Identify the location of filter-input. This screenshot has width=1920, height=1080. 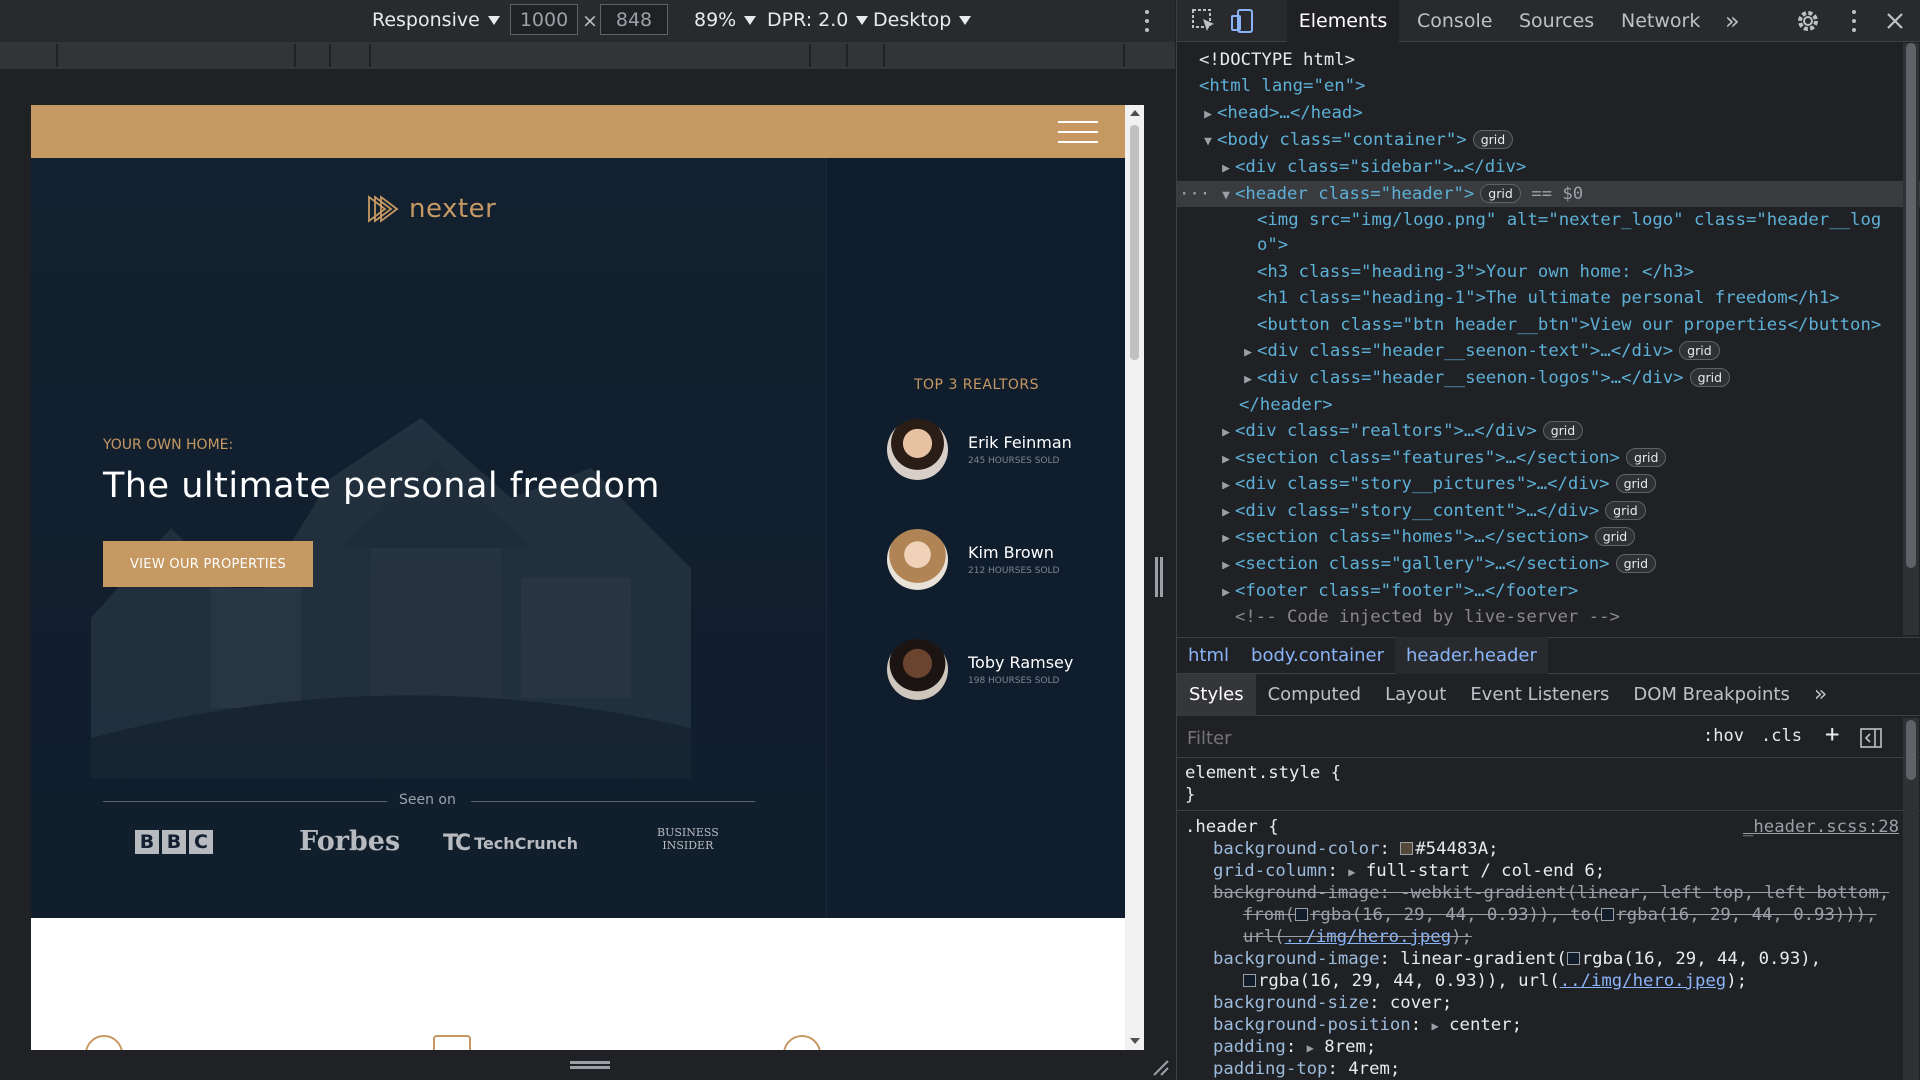
(1437, 738).